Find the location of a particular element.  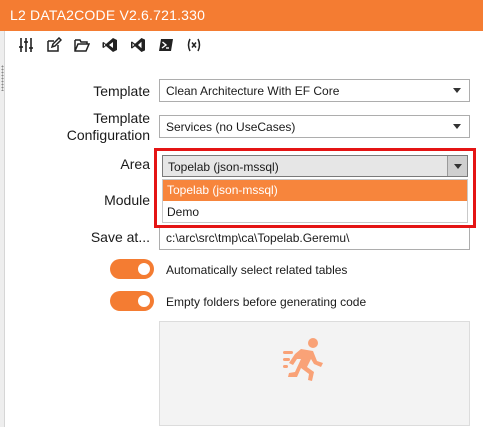

folder-open-icon is located at coordinates (82, 45).